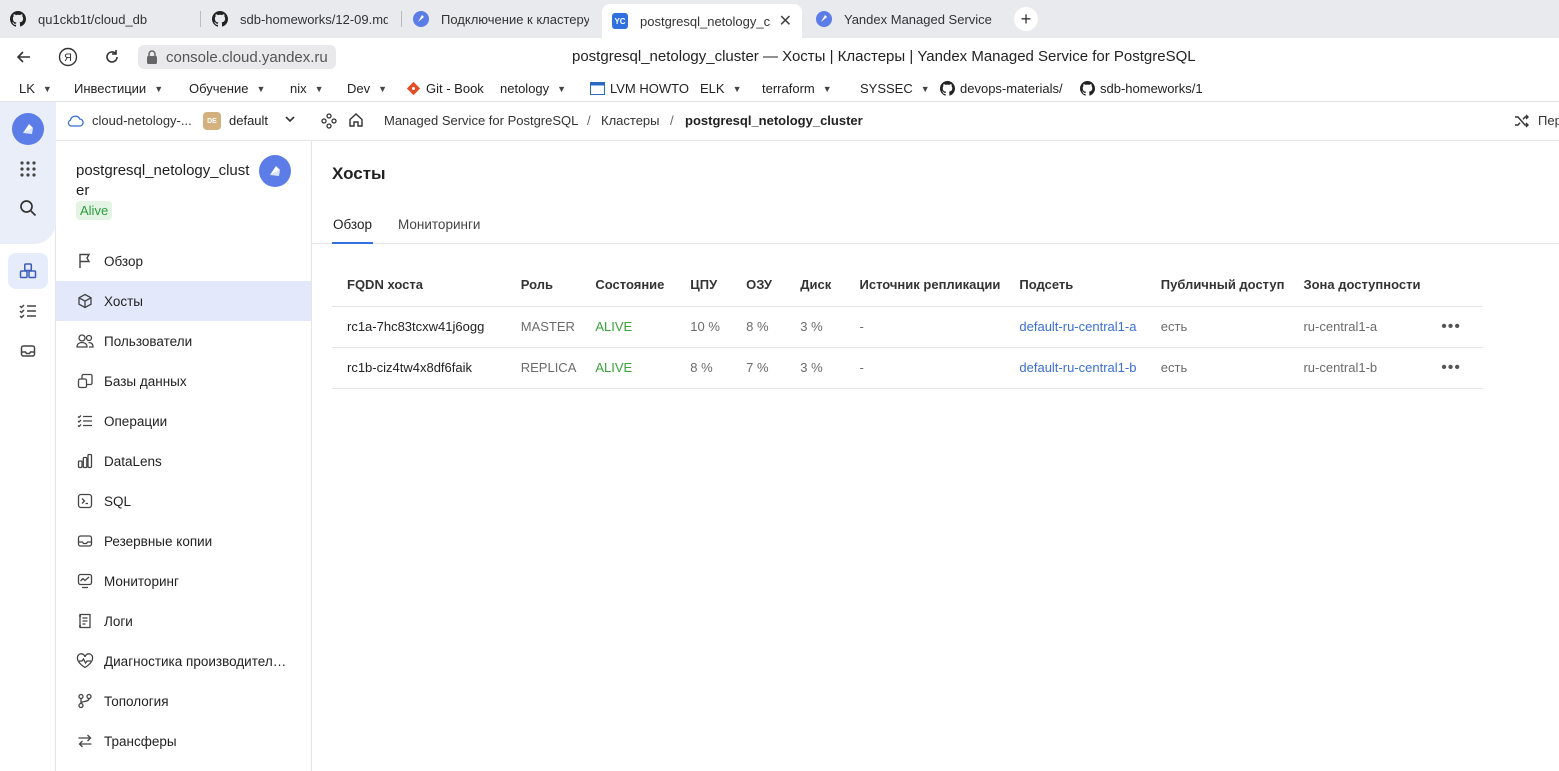 Image resolution: width=1559 pixels, height=771 pixels. Describe the element at coordinates (290, 120) in the screenshot. I see `chevron-down-icon` at that location.